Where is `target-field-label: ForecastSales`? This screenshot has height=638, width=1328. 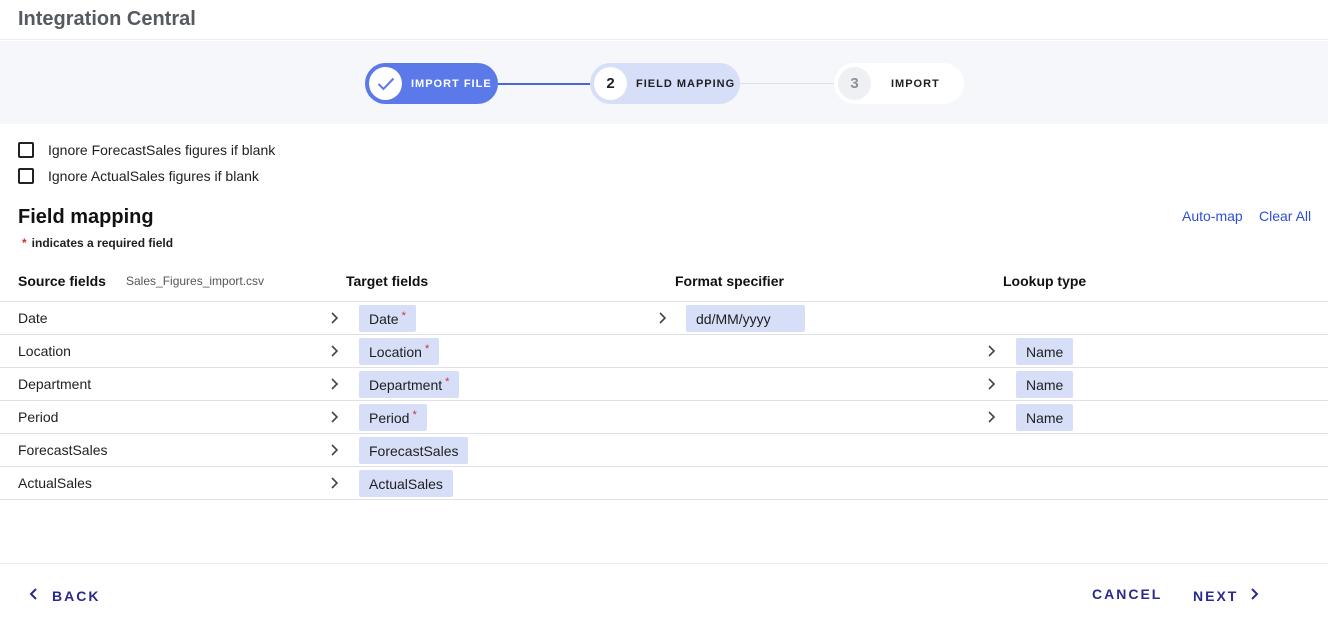
target-field-label: ForecastSales is located at coordinates (414, 450).